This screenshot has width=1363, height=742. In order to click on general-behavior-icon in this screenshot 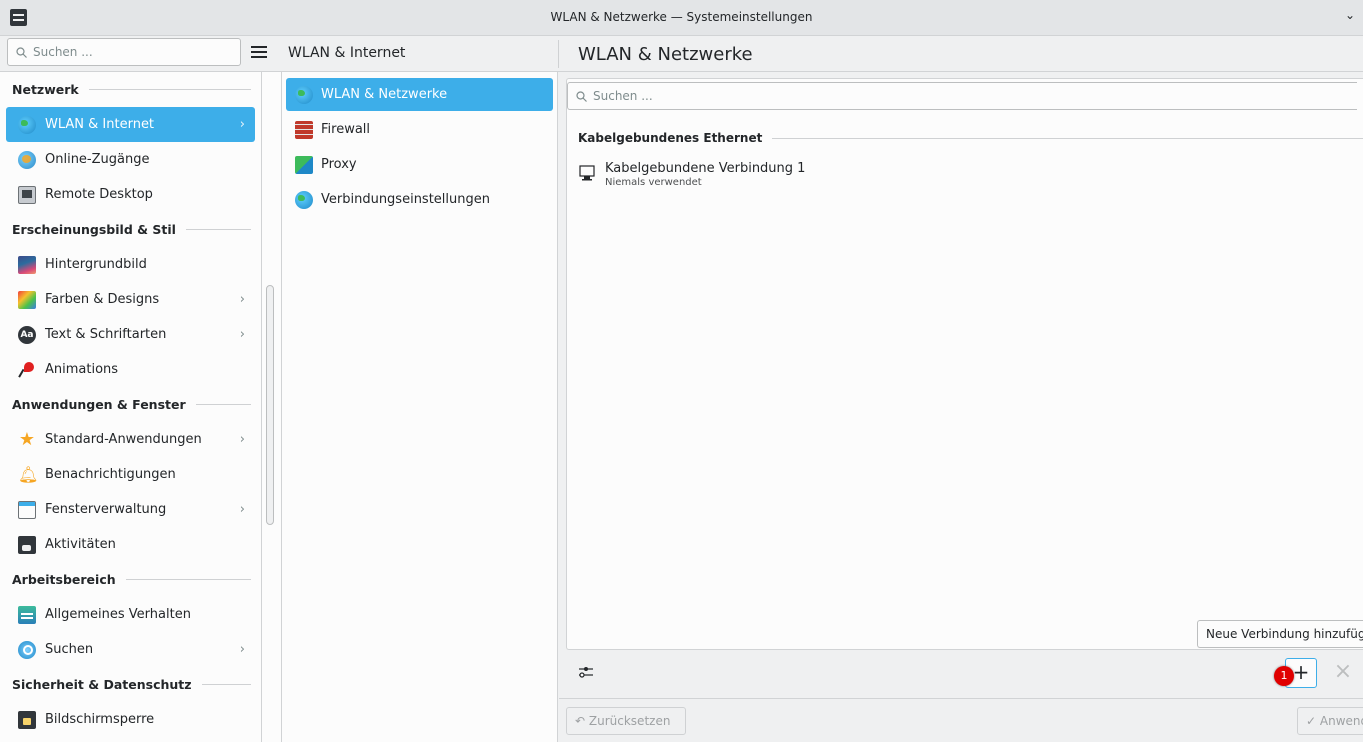, I will do `click(27, 614)`.